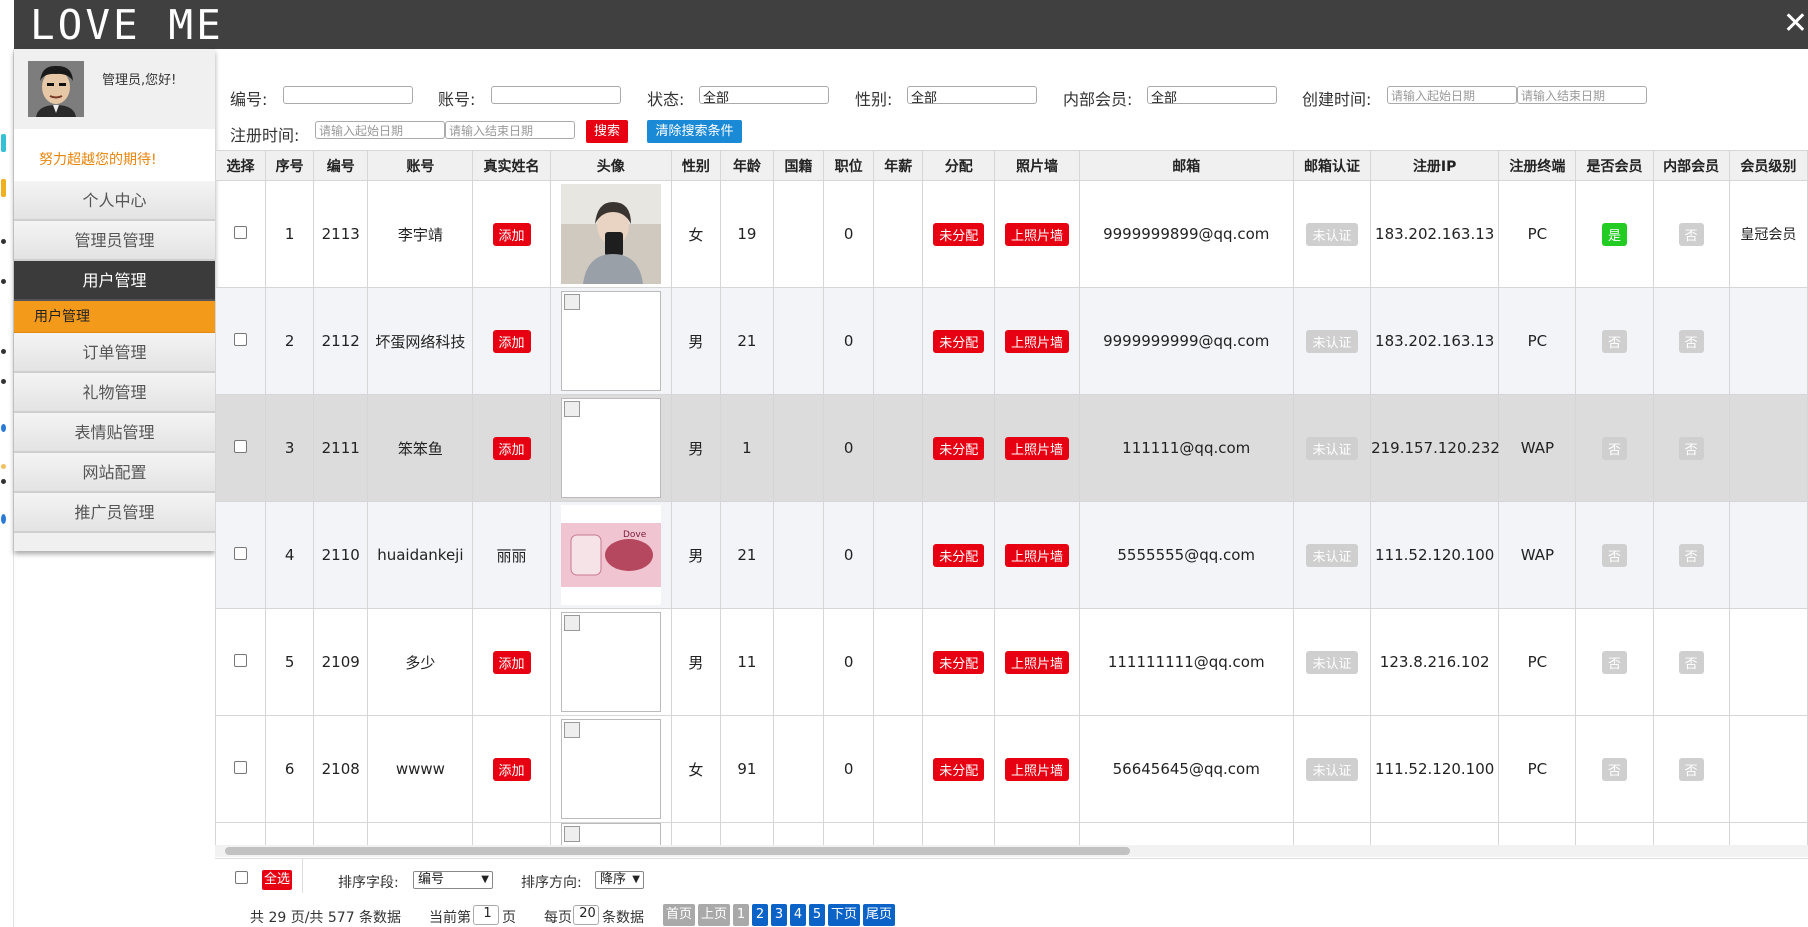  I want to click on sidebar-item-gift-management: 礼物管理, so click(114, 393).